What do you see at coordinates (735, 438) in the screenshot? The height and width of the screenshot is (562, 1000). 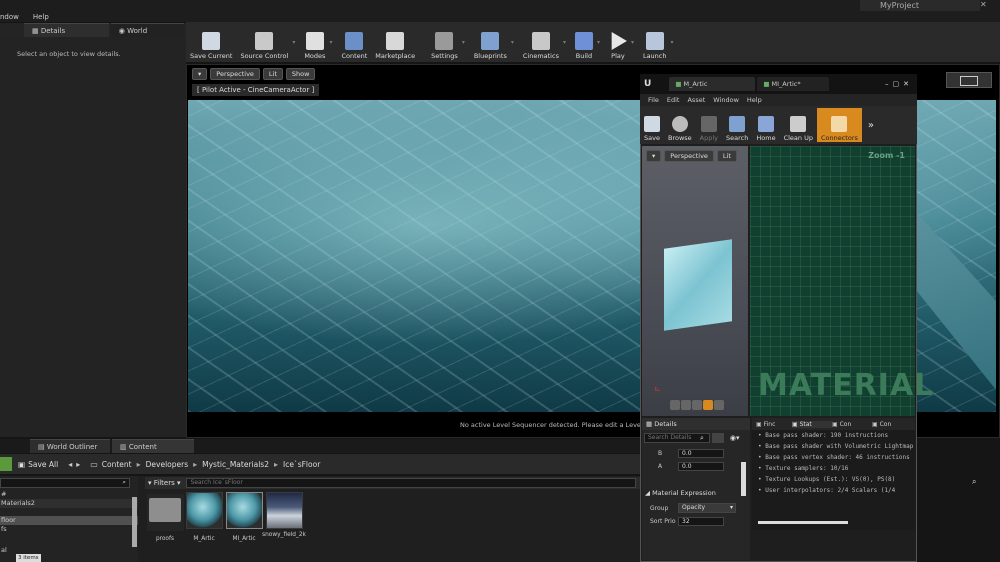 I see `visibility-eye-icon: ◉▾` at bounding box center [735, 438].